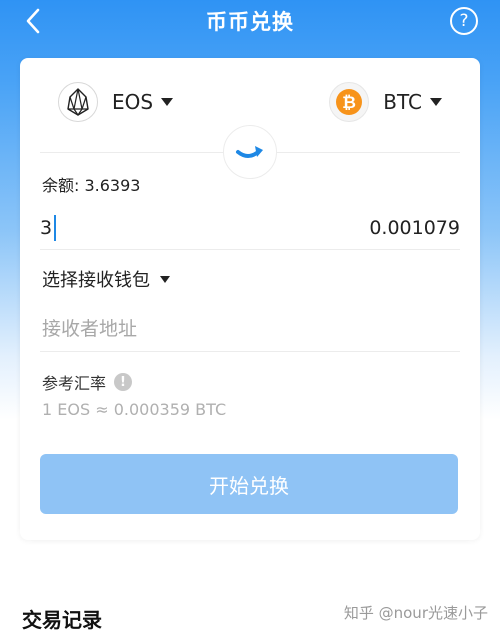  What do you see at coordinates (55, 227) in the screenshot?
I see `text-cursor` at bounding box center [55, 227].